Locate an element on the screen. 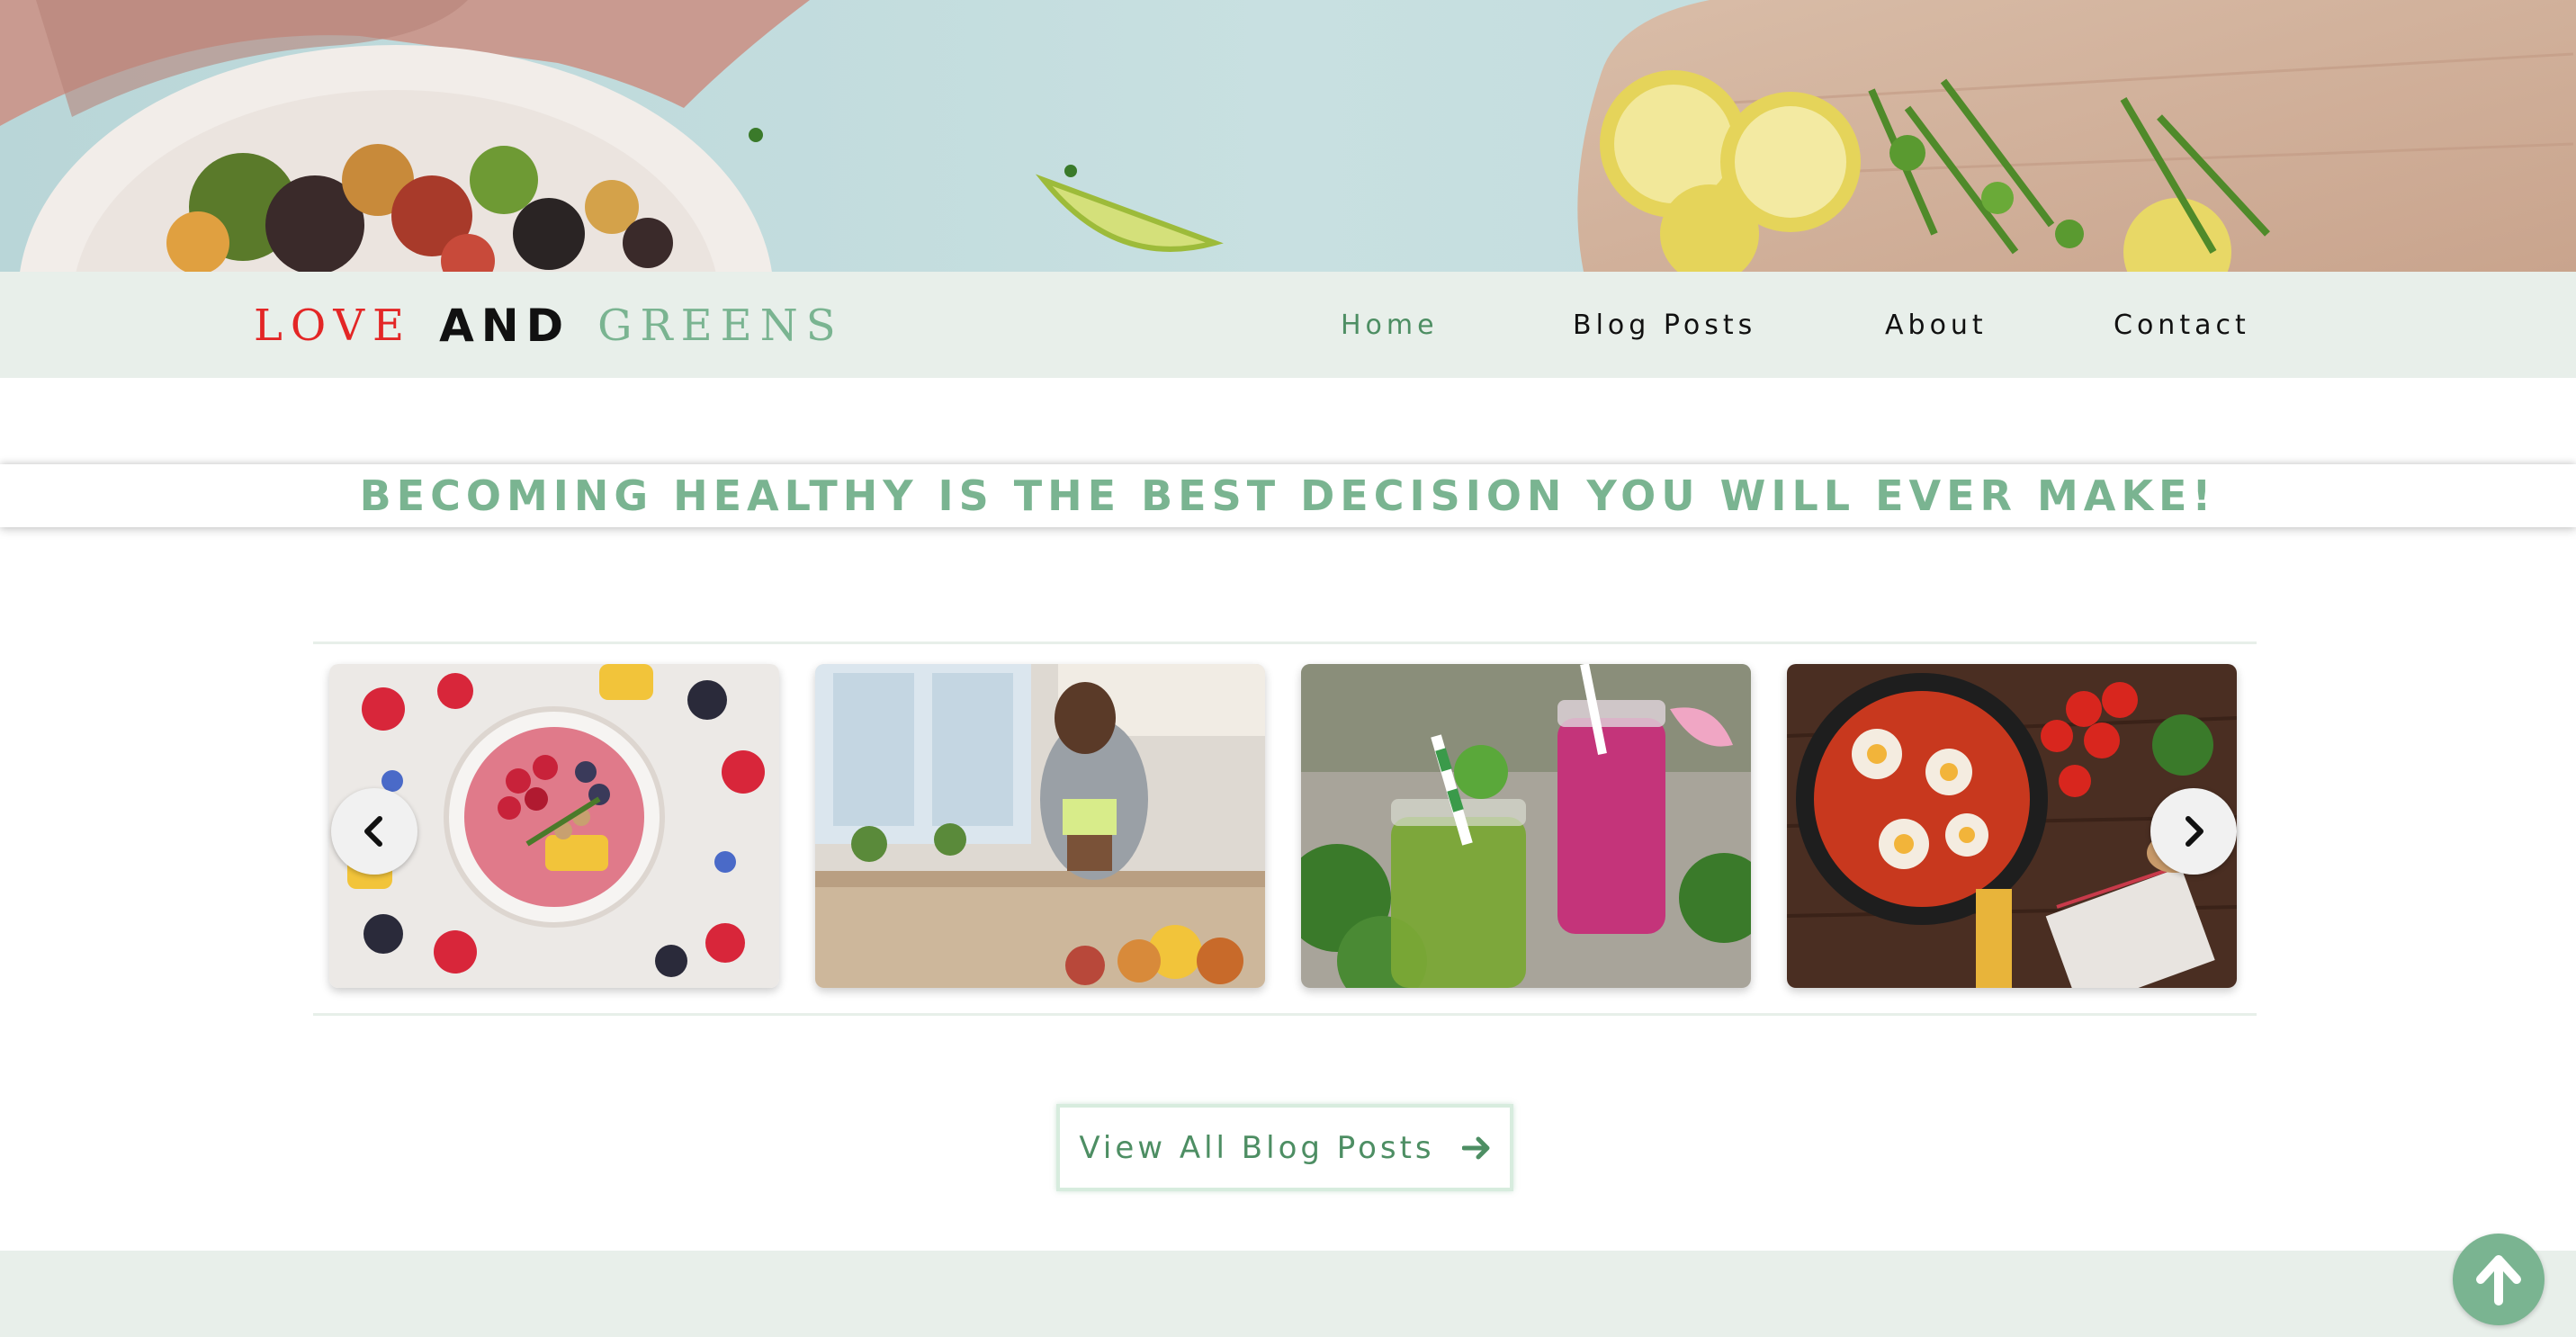 The image size is (2576, 1337). logo-word-love: LOVE is located at coordinates (334, 326).